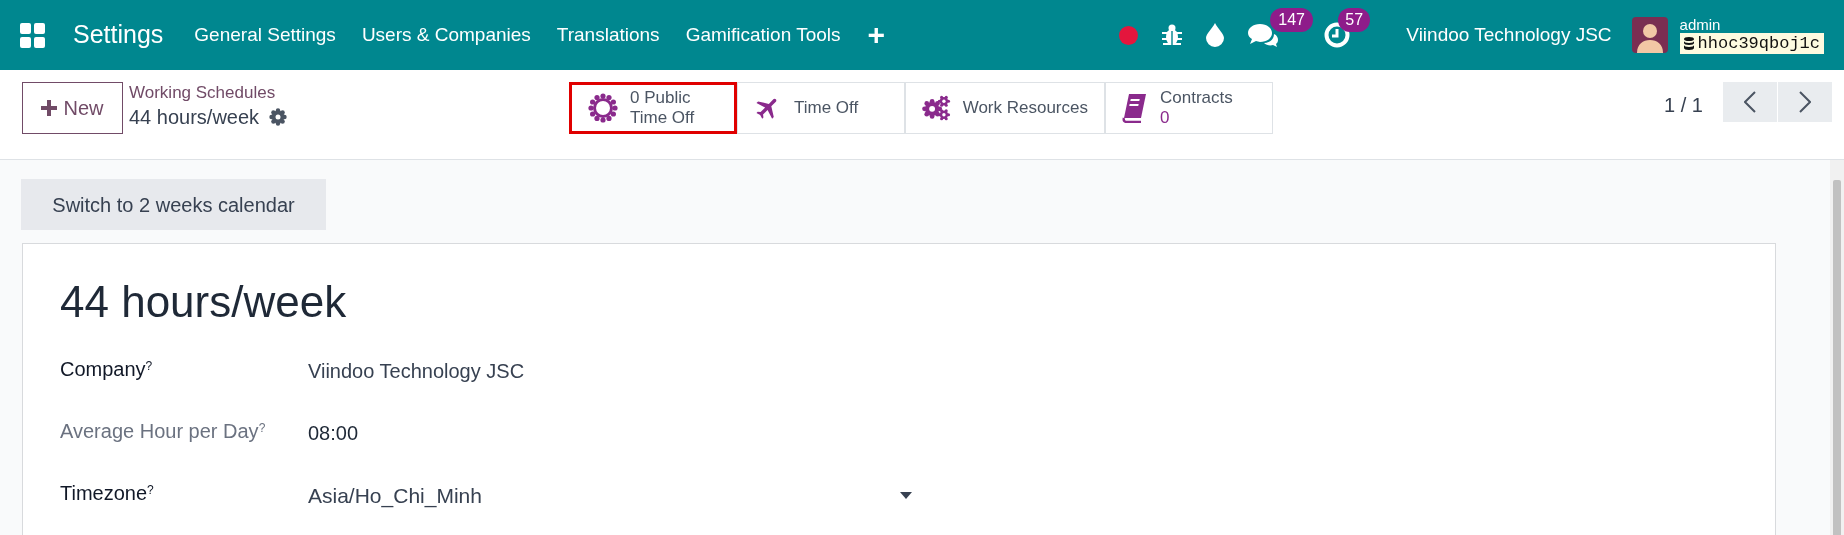 The height and width of the screenshot is (535, 1844). Describe the element at coordinates (763, 35) in the screenshot. I see `menu-item: Gamification Tools` at that location.